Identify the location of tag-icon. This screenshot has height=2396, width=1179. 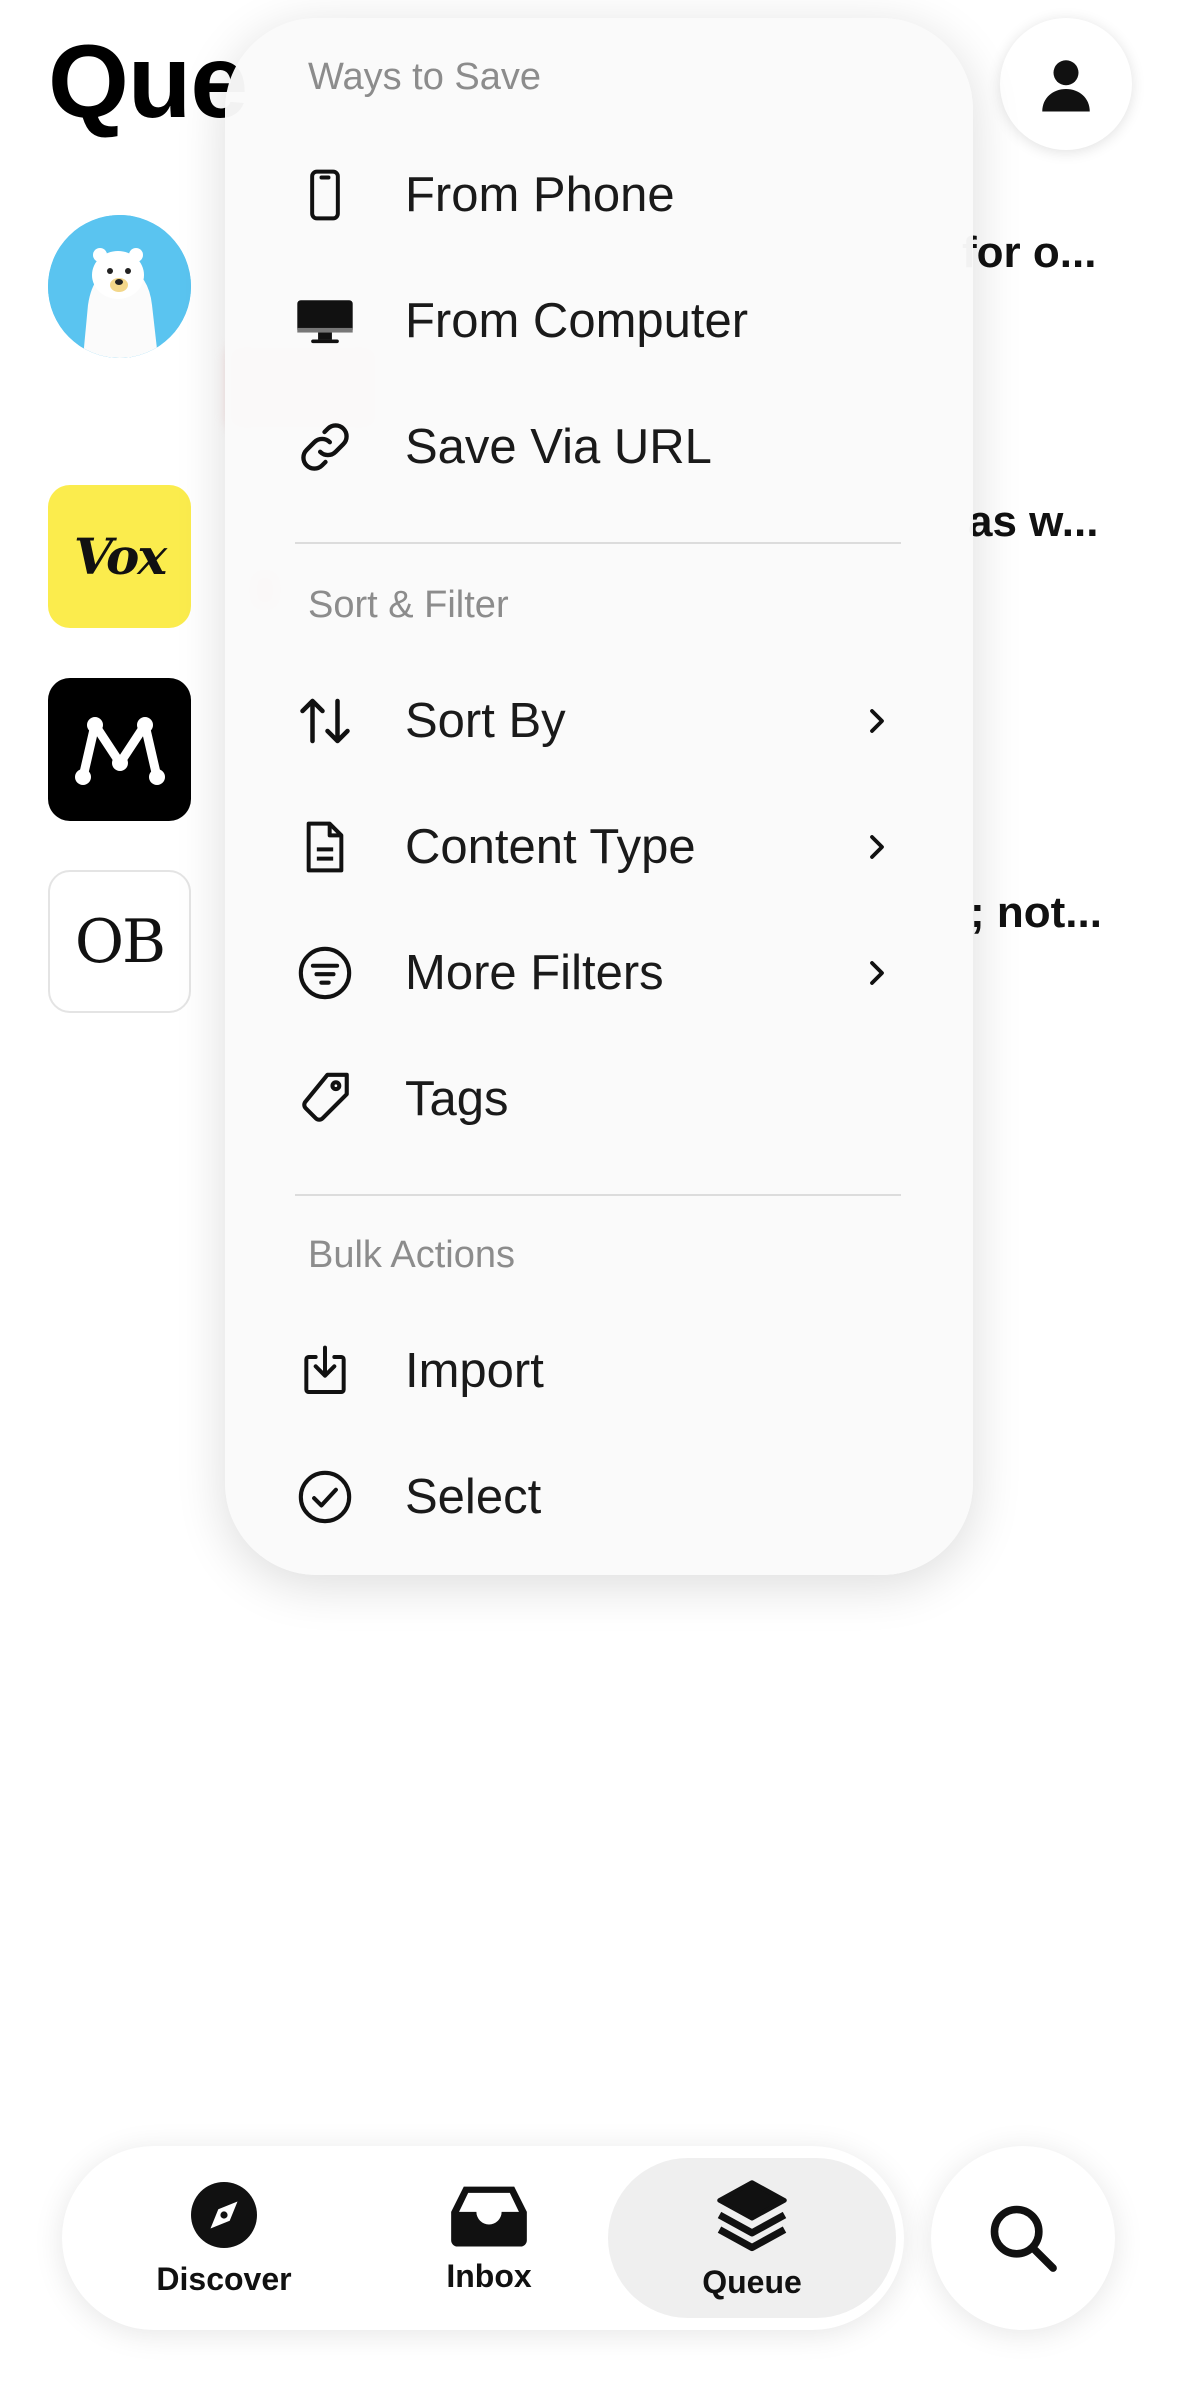
(325, 1099).